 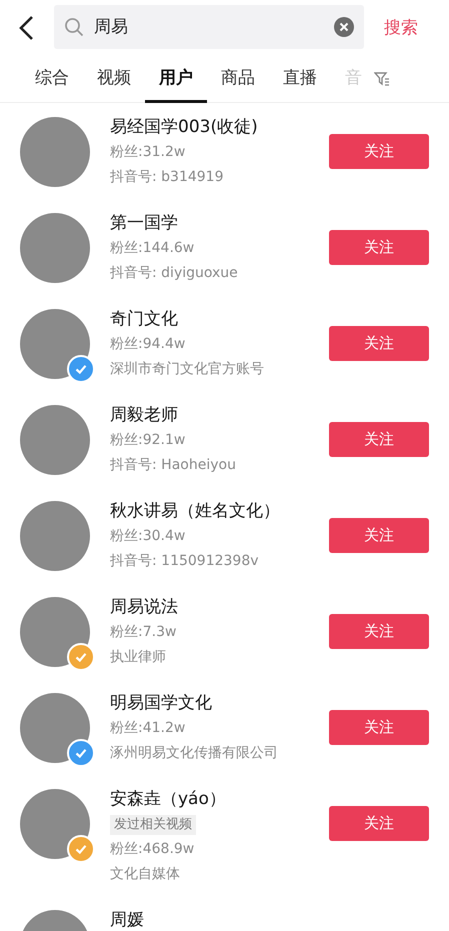 I want to click on user-name: 明易国学文化, so click(x=161, y=703).